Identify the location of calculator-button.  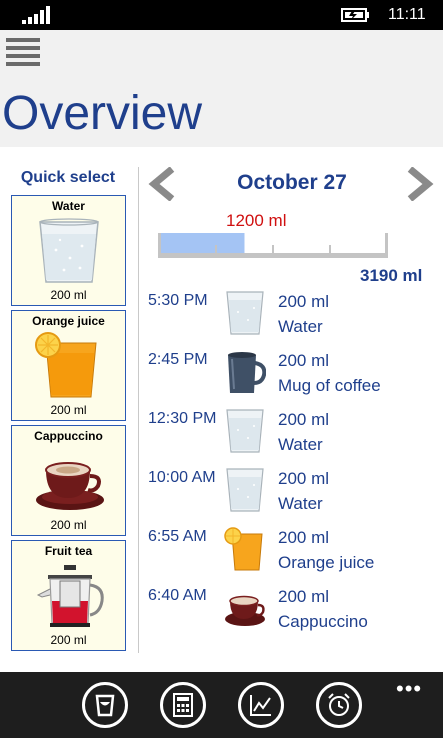
(183, 705).